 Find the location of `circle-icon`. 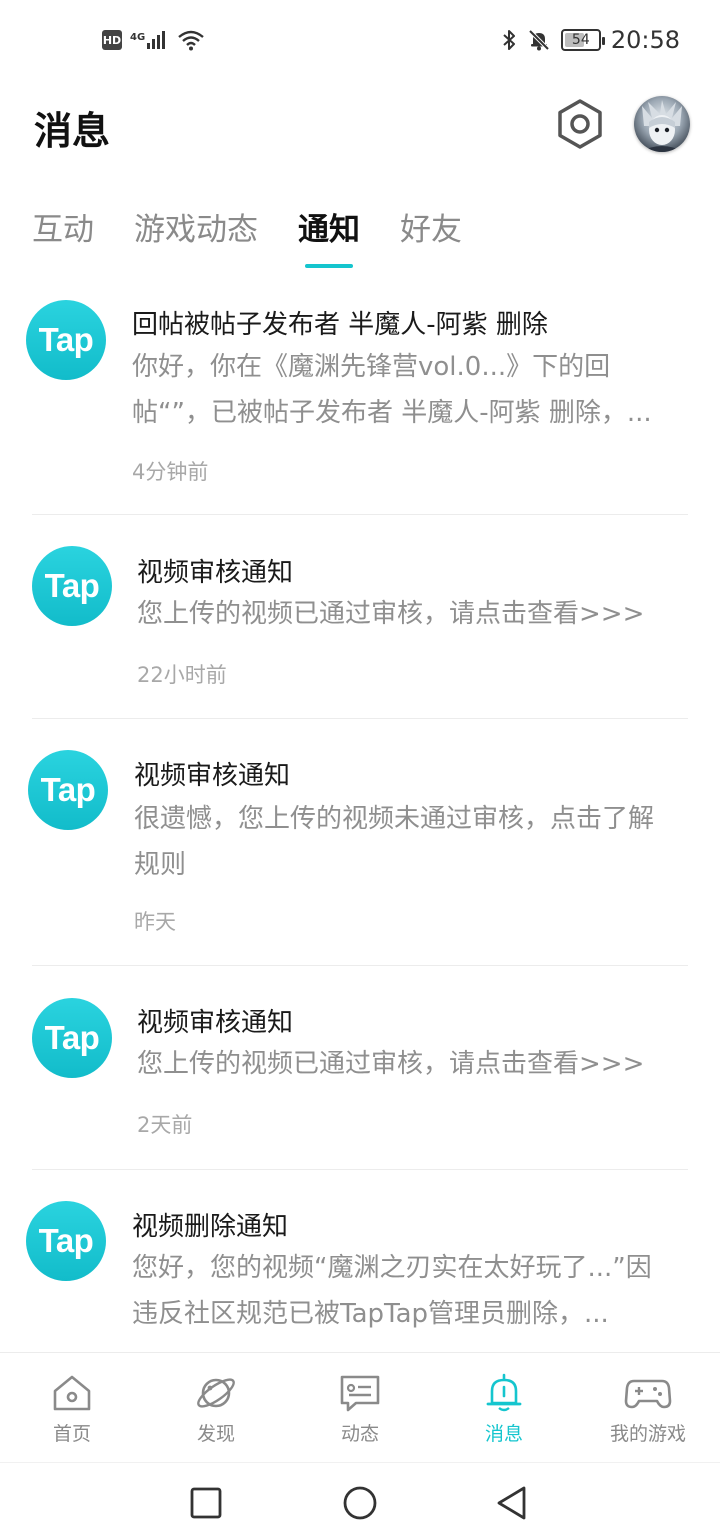

circle-icon is located at coordinates (360, 1503).